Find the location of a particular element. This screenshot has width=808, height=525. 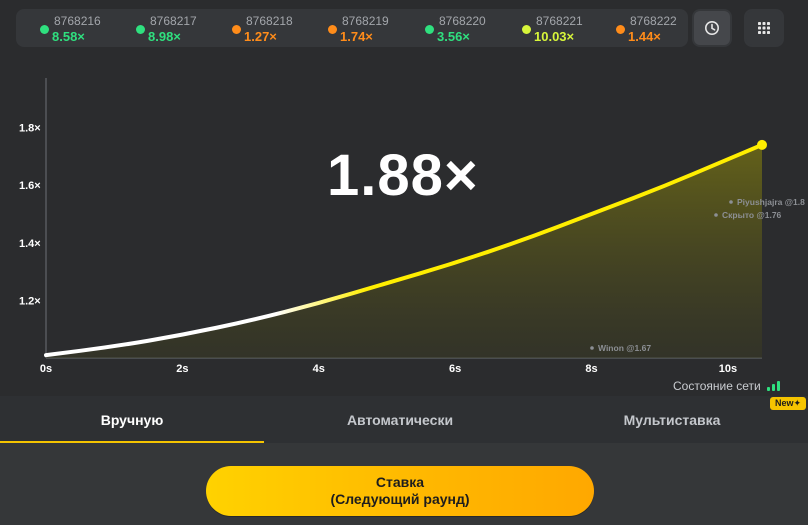

history-item: 8768217 8.98× is located at coordinates (167, 29).